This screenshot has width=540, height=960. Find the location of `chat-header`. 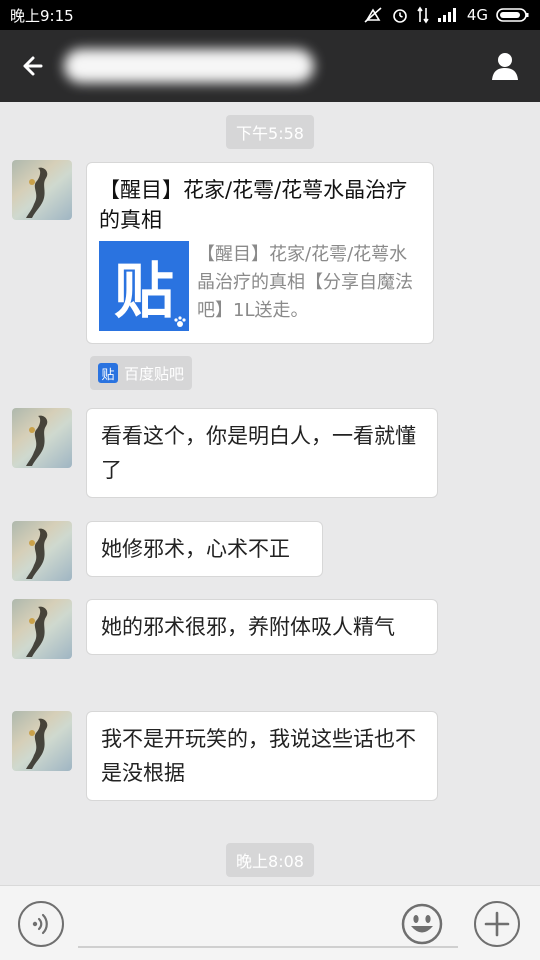

chat-header is located at coordinates (270, 66).